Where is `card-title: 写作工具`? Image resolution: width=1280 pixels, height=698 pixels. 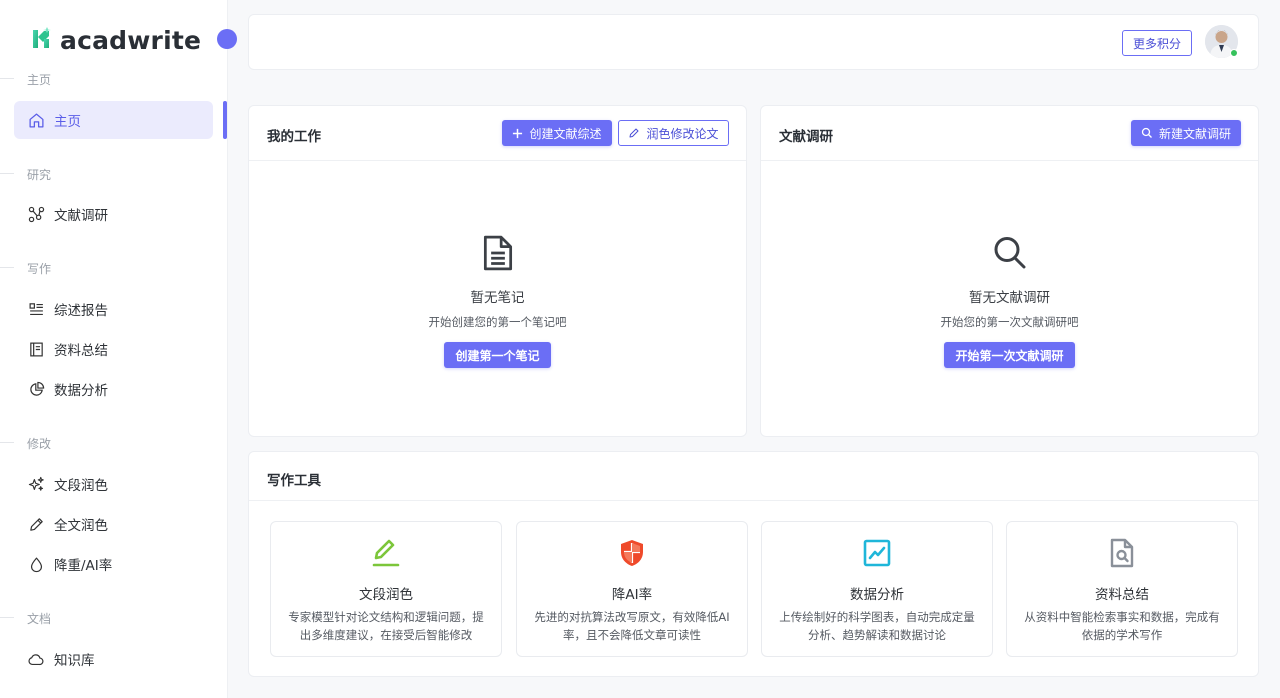
card-title: 写作工具 is located at coordinates (294, 481).